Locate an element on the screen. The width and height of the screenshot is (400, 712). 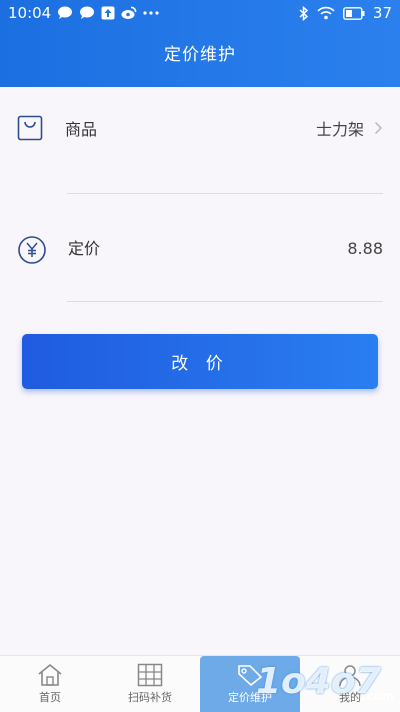
bottom-tab-bar: 首页 扫码补货 定价维护 我的 is located at coordinates (200, 683).